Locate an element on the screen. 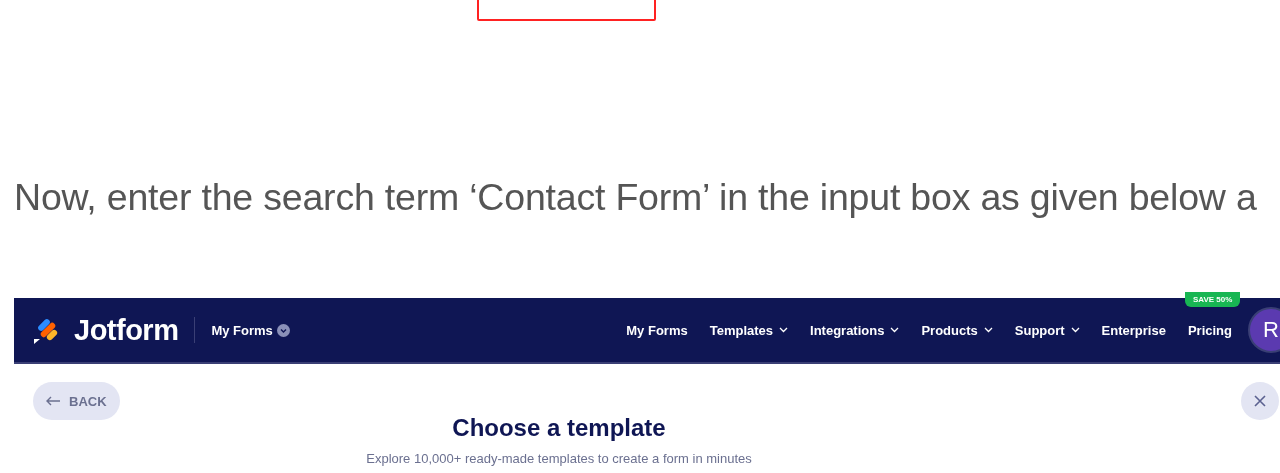  close-icon is located at coordinates (1260, 401).